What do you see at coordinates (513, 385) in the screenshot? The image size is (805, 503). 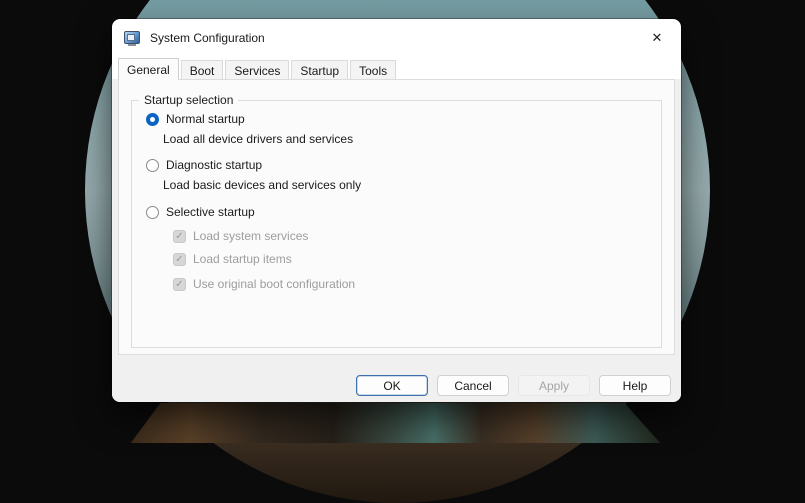 I see `dialog-button-row: OK Cancel Apply Help` at bounding box center [513, 385].